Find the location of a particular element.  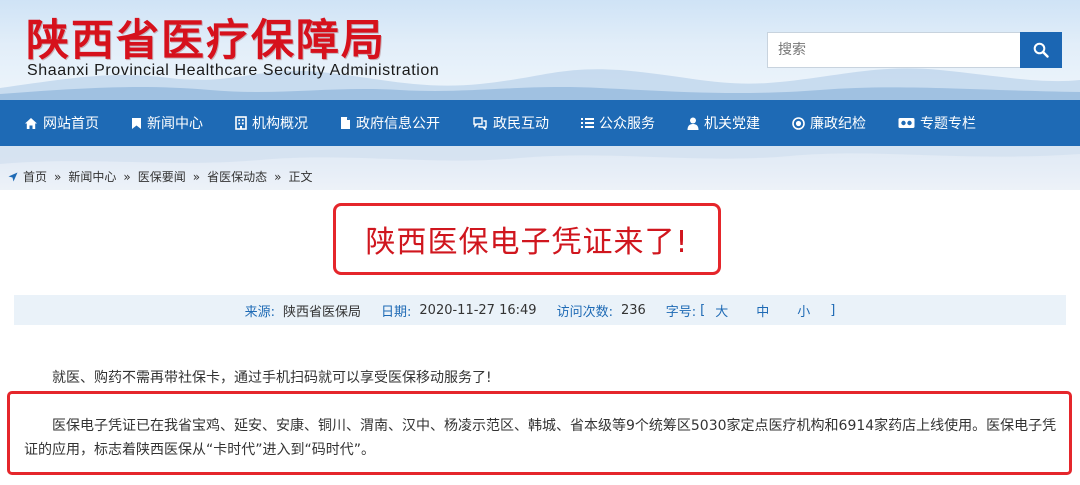

location-arrow-icon is located at coordinates (13, 176).